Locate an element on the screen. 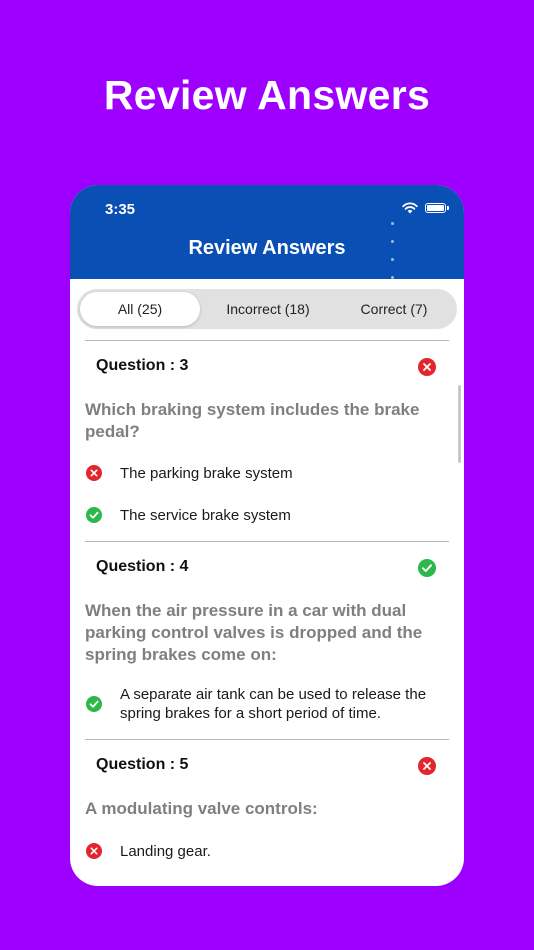 This screenshot has height=950, width=534. filter-incorrect-tab: Incorrect (18) is located at coordinates (268, 309).